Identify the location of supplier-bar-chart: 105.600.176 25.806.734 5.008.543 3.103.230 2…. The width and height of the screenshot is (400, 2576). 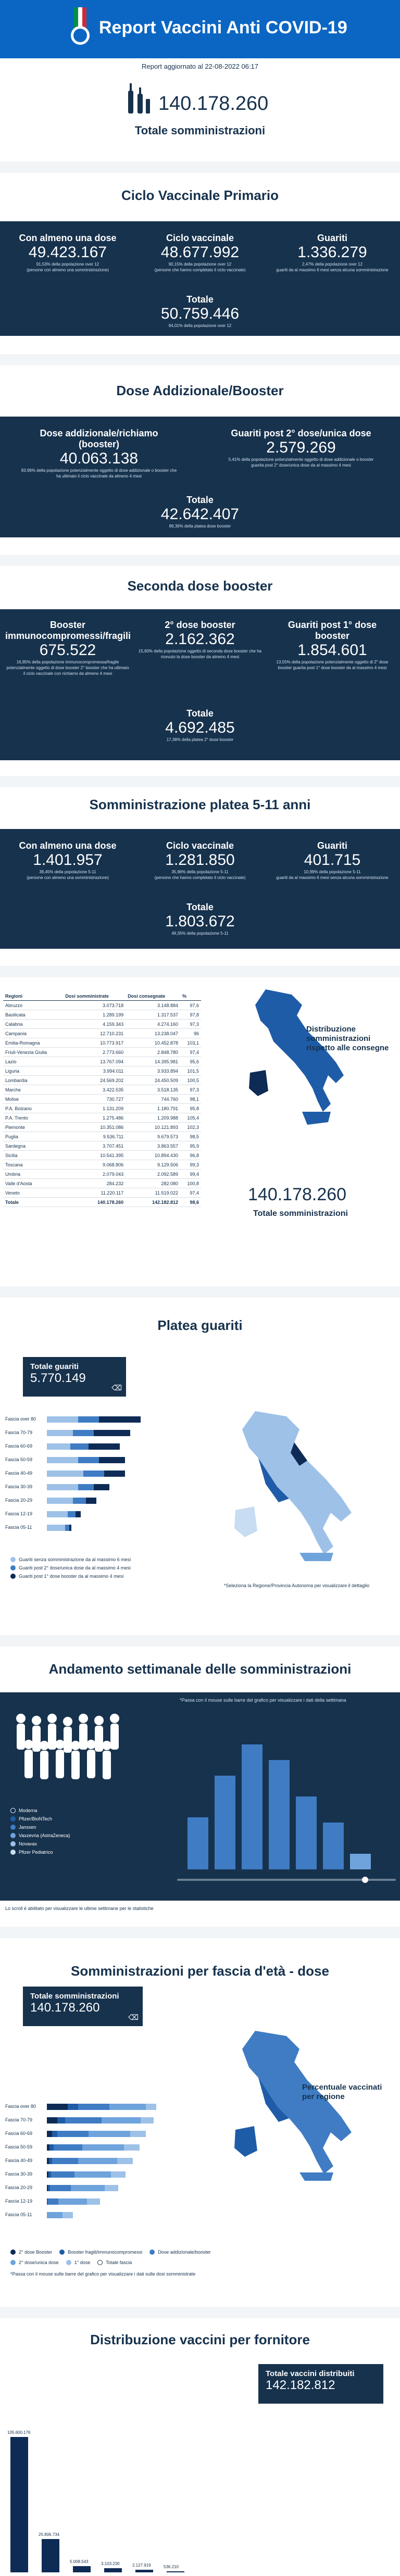
(196, 2494).